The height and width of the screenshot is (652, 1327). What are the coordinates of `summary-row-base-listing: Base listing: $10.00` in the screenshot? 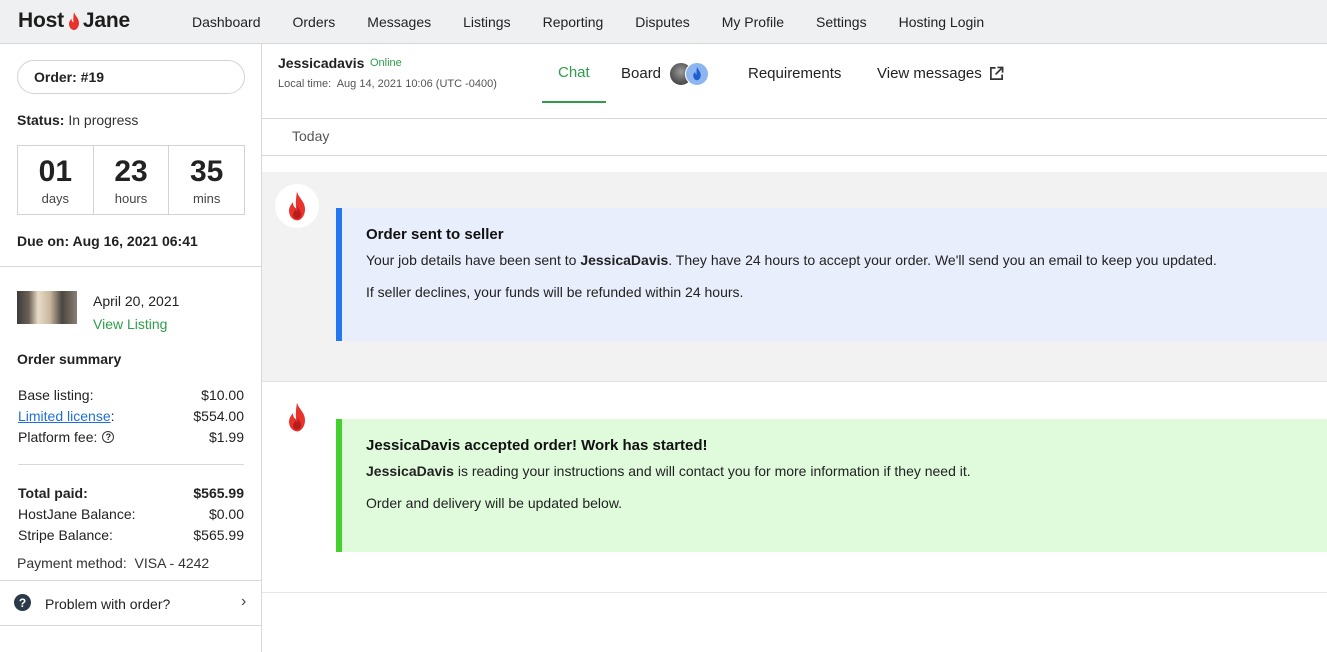 It's located at (131, 395).